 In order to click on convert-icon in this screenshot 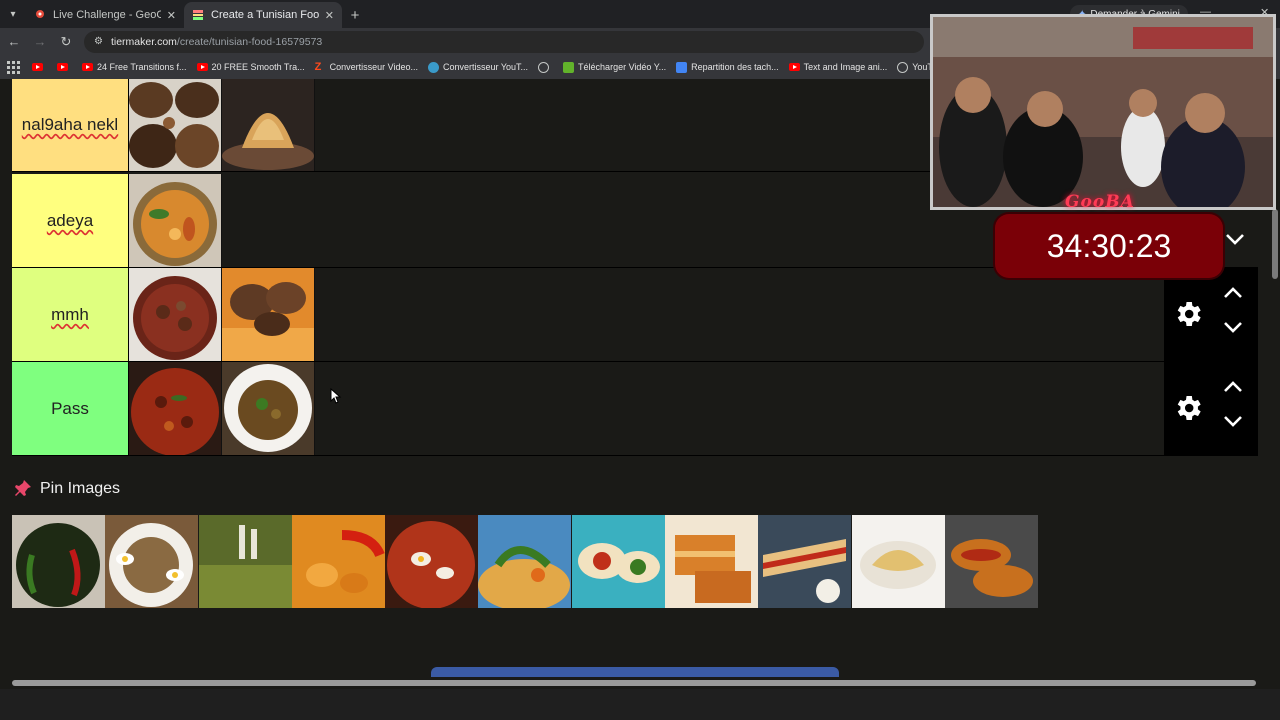, I will do `click(433, 67)`.